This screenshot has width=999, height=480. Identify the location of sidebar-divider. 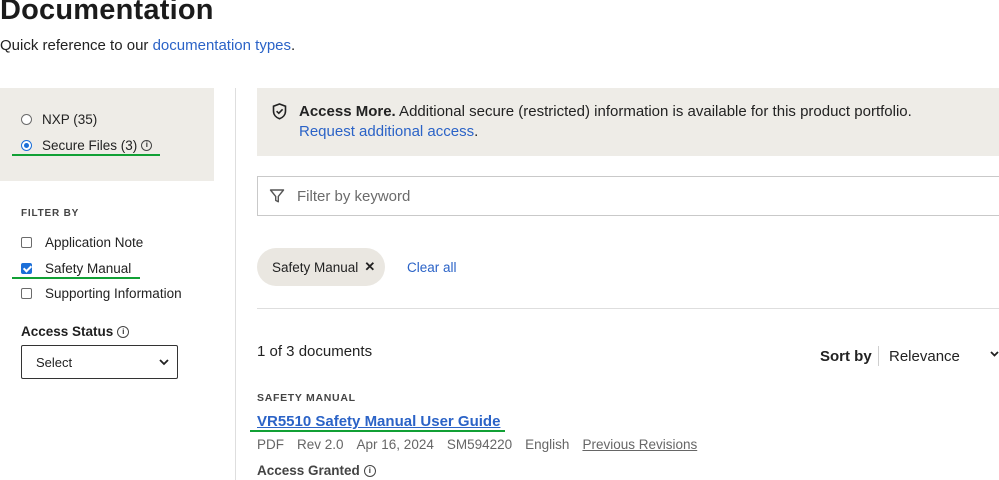
(235, 284).